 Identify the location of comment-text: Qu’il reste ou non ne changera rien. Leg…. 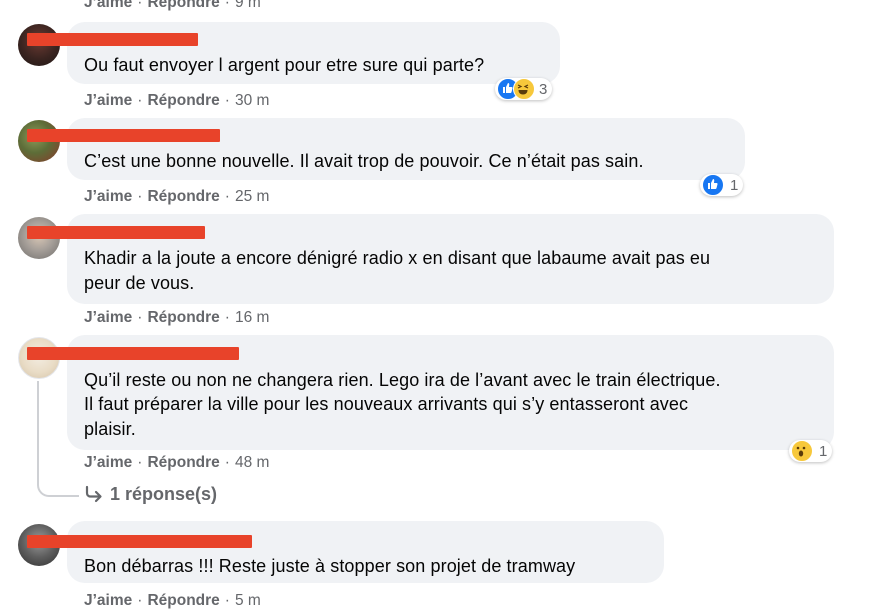
(402, 380).